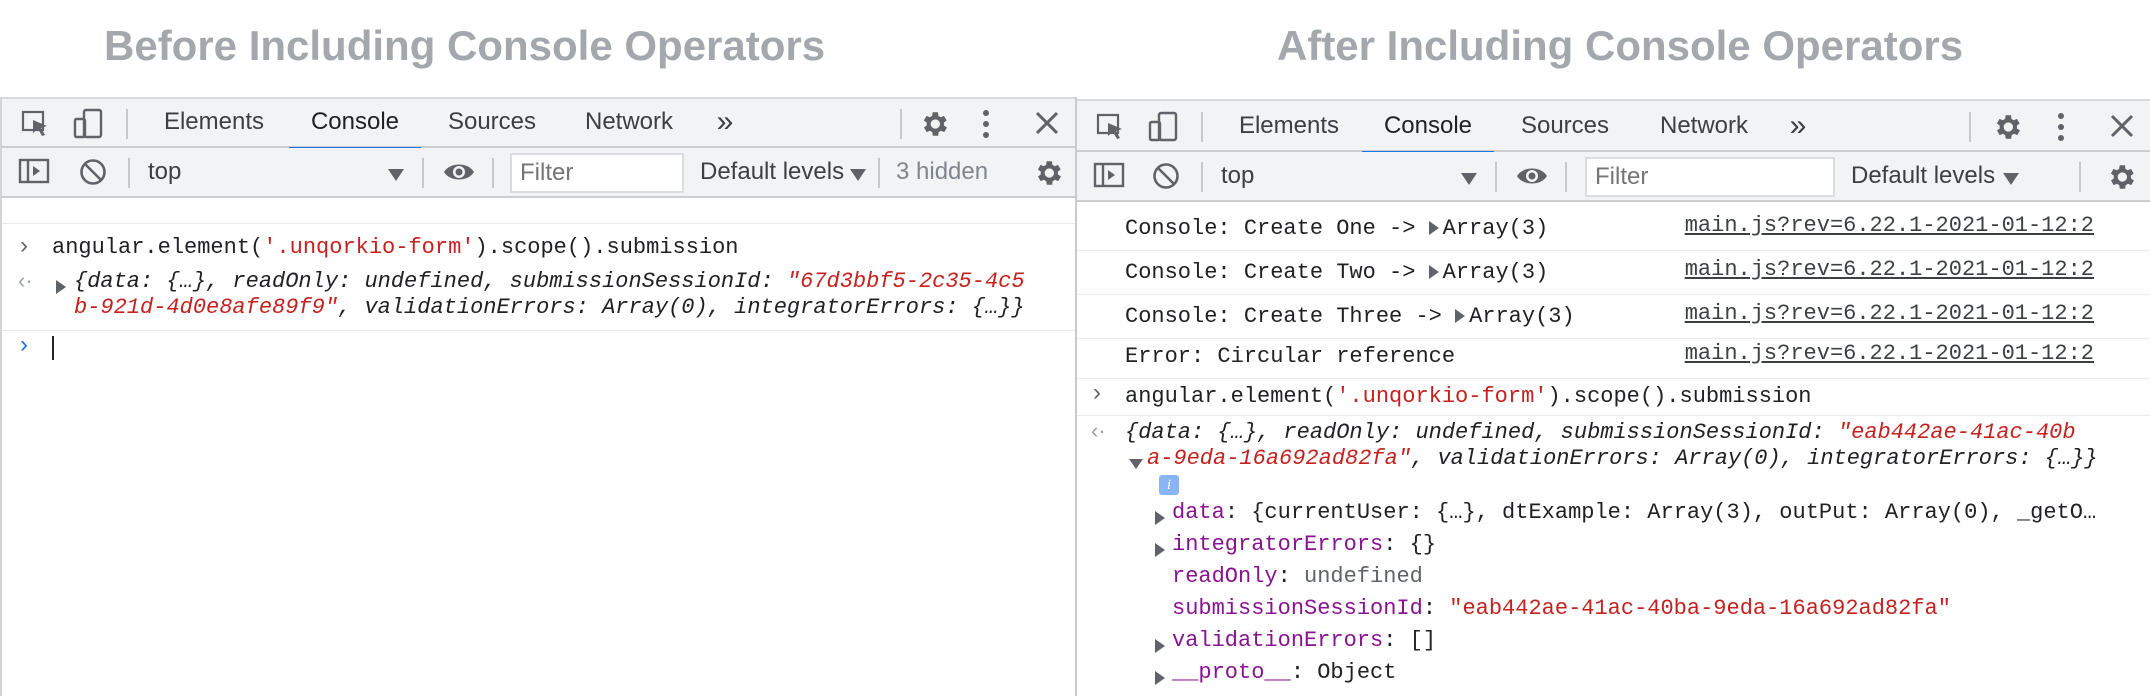  Describe the element at coordinates (1337, 228) in the screenshot. I see `log-message-text: Console: Create One -> Array(3)` at that location.